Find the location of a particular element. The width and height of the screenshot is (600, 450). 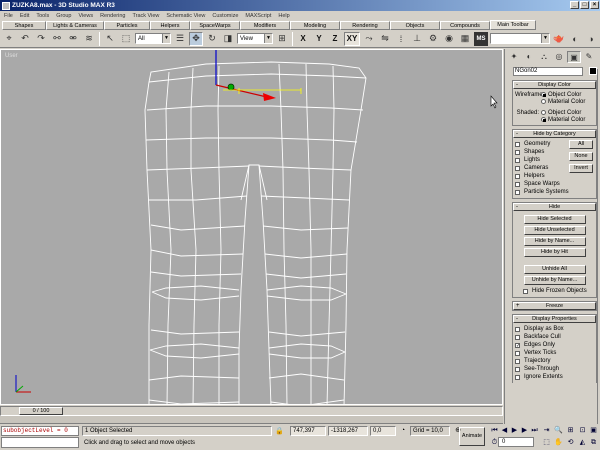

display-color-header: - Display Color is located at coordinates (554, 85).